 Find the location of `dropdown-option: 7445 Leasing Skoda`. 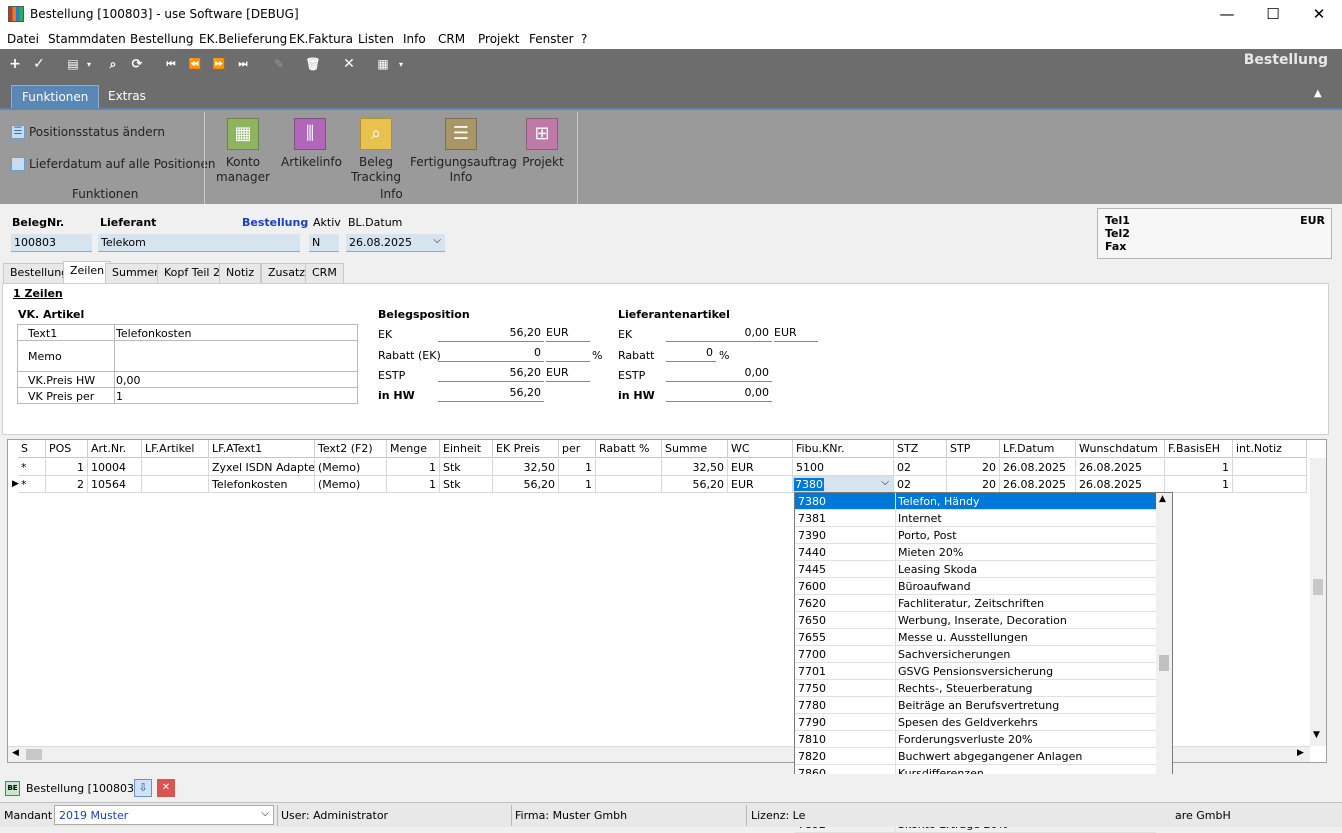

dropdown-option: 7445 Leasing Skoda is located at coordinates (975, 569).